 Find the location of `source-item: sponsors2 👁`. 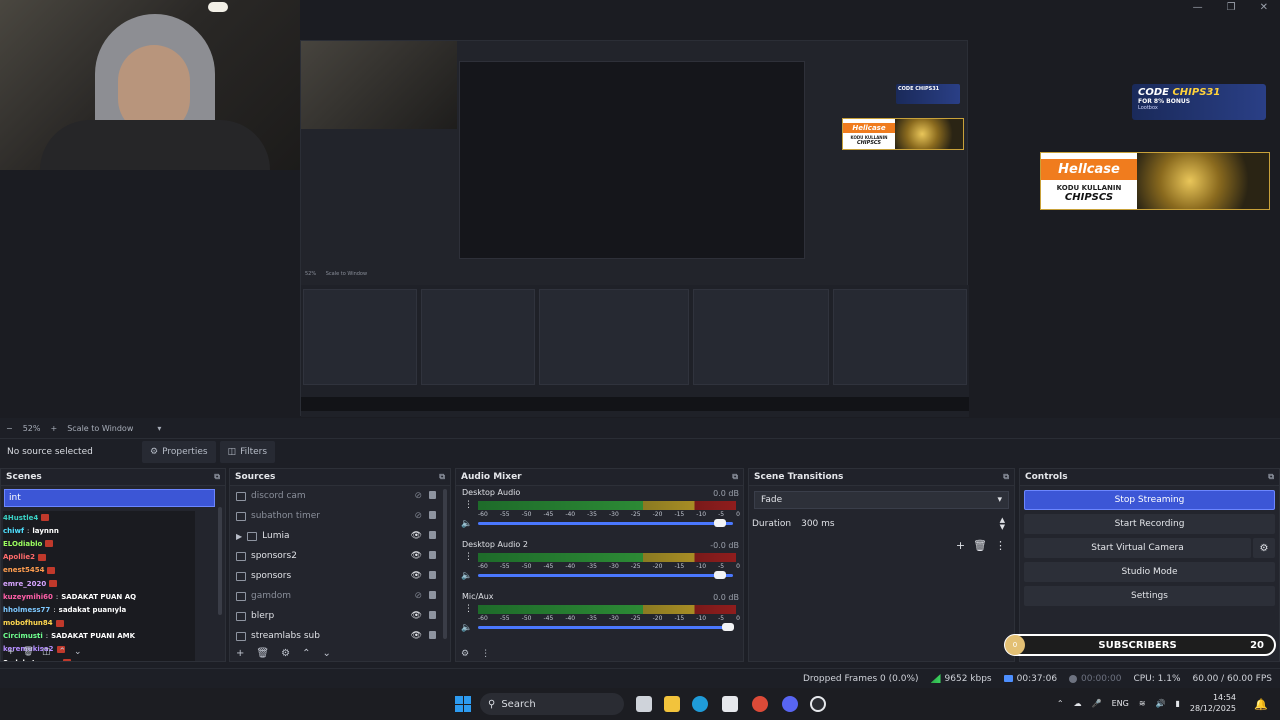

source-item: sponsors2 👁 is located at coordinates (340, 556).